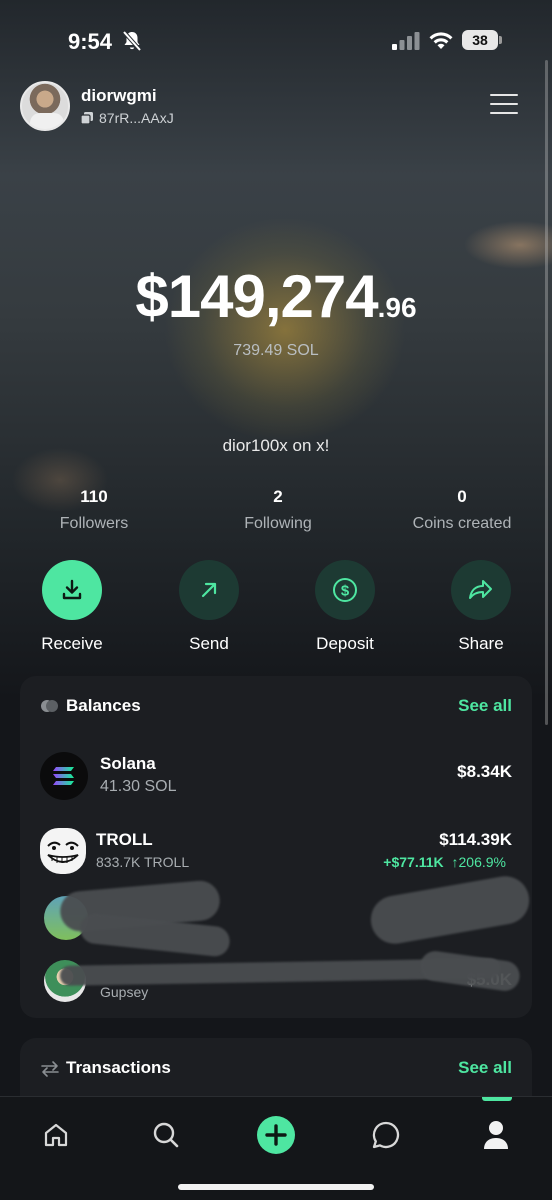 The image size is (552, 1200). Describe the element at coordinates (276, 40) in the screenshot. I see `status-bar: 9:54 38` at that location.